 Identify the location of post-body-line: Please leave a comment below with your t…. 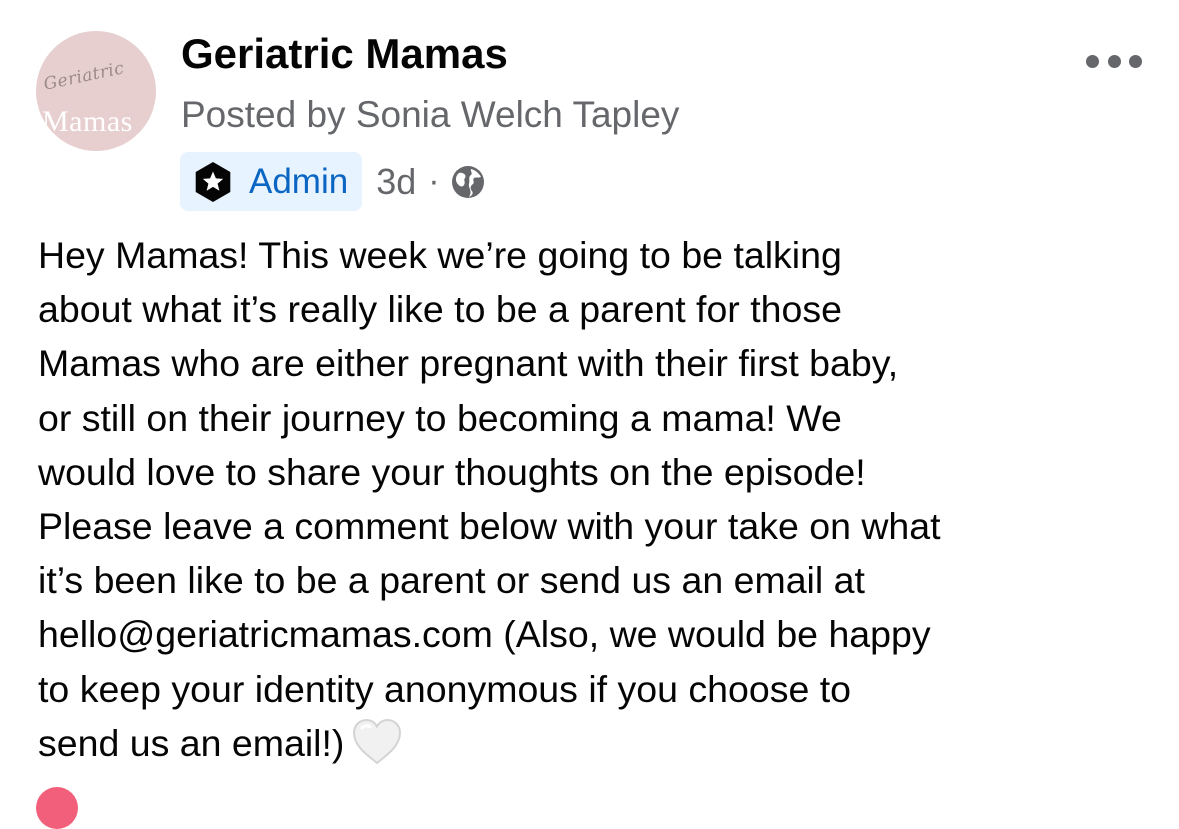
(600, 526).